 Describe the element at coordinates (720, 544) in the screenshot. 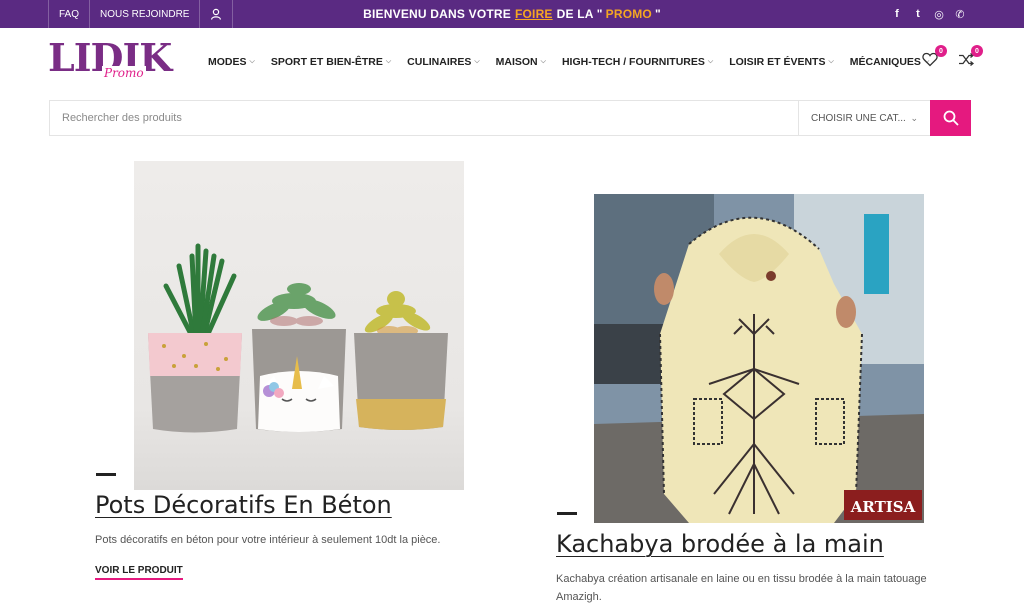

I see `product-title: Kachabya brodée à la main` at that location.